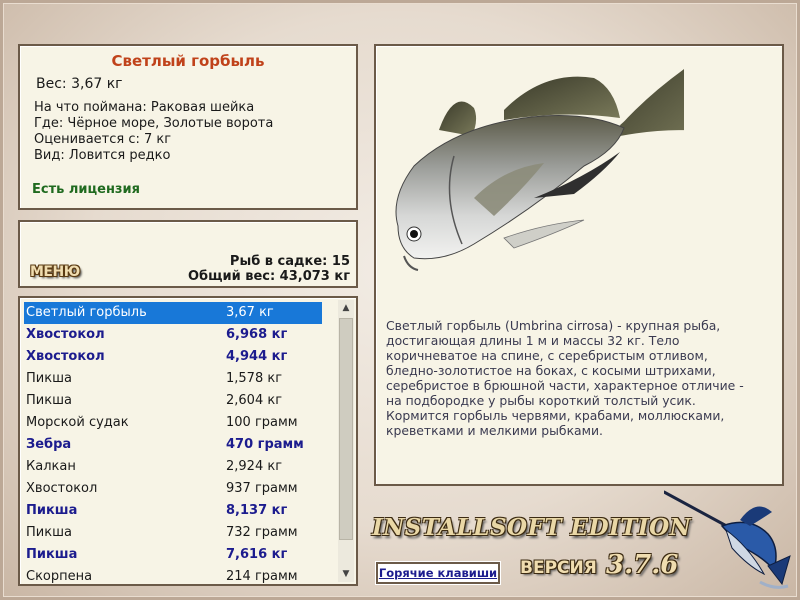  What do you see at coordinates (254, 378) in the screenshot?
I see `catch-fish-weight: 1,578 кг` at bounding box center [254, 378].